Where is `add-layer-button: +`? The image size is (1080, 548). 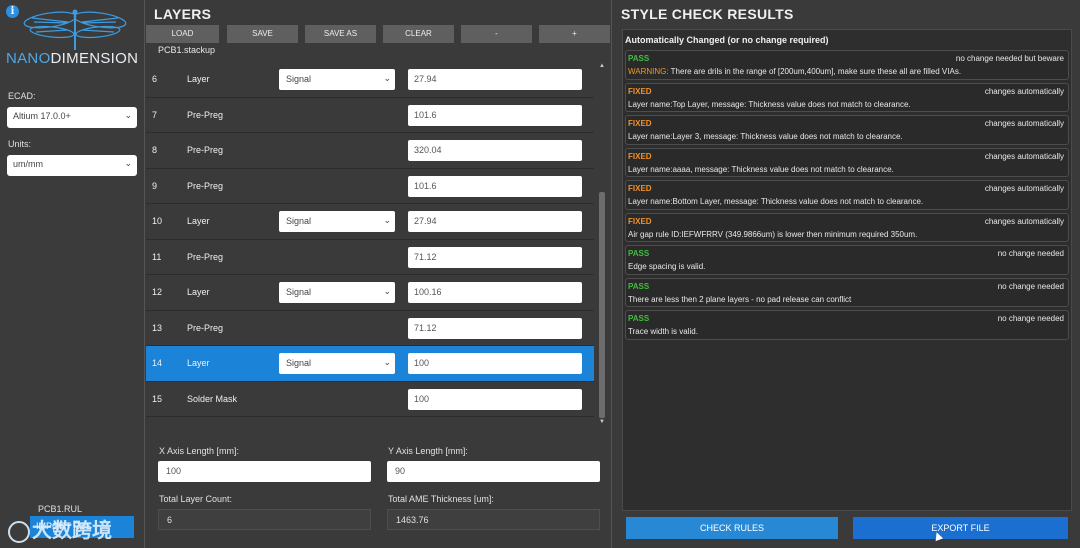
add-layer-button: + is located at coordinates (574, 34).